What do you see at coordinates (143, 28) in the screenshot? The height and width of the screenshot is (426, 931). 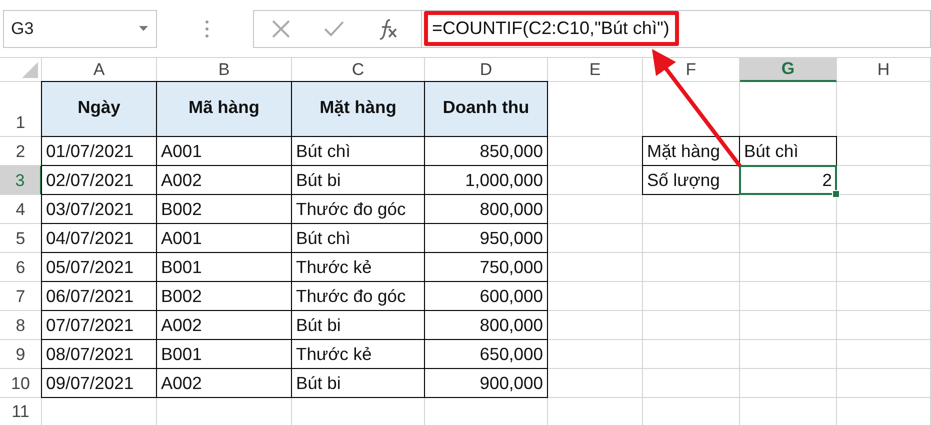 I see `caret-icon` at bounding box center [143, 28].